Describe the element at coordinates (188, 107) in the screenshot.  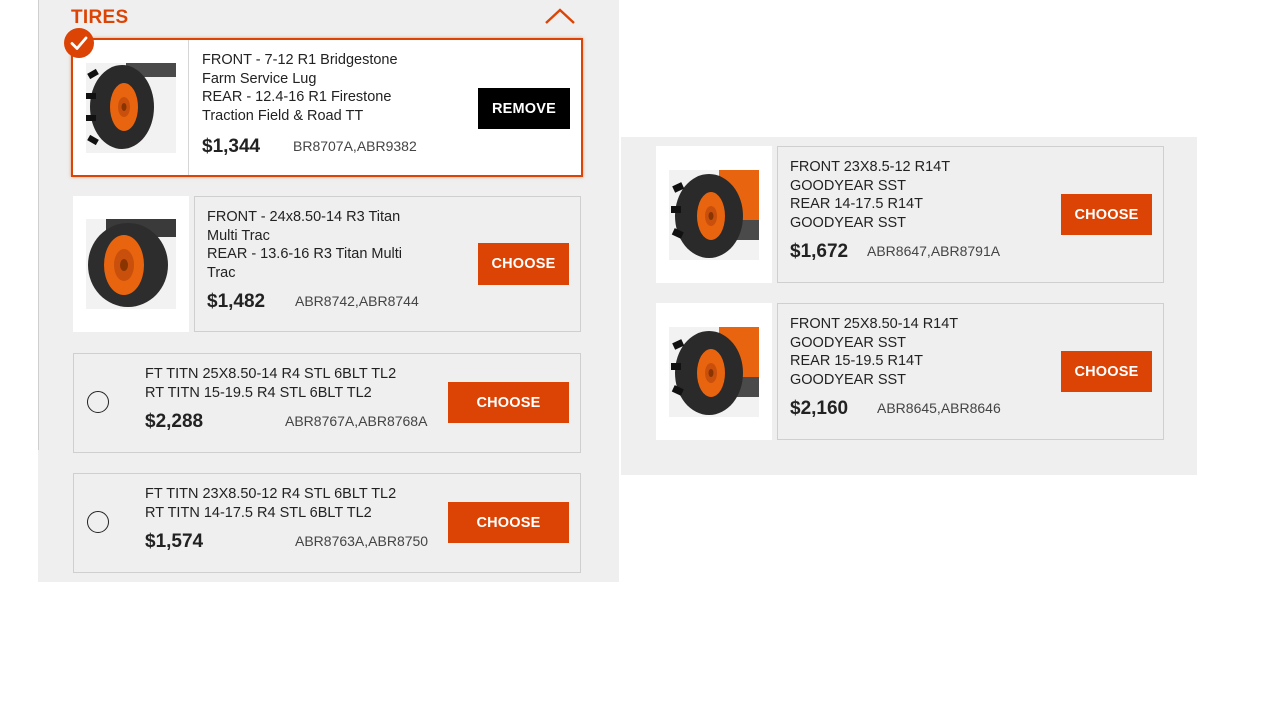
I see `card-divider` at that location.